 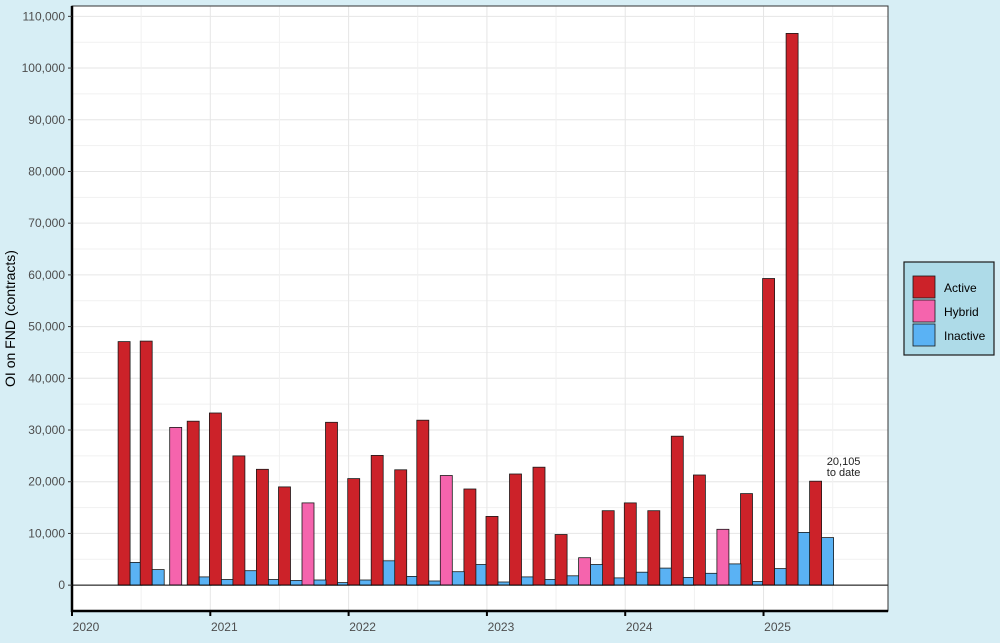 I want to click on y-tick-label: 90,000, so click(x=46, y=120).